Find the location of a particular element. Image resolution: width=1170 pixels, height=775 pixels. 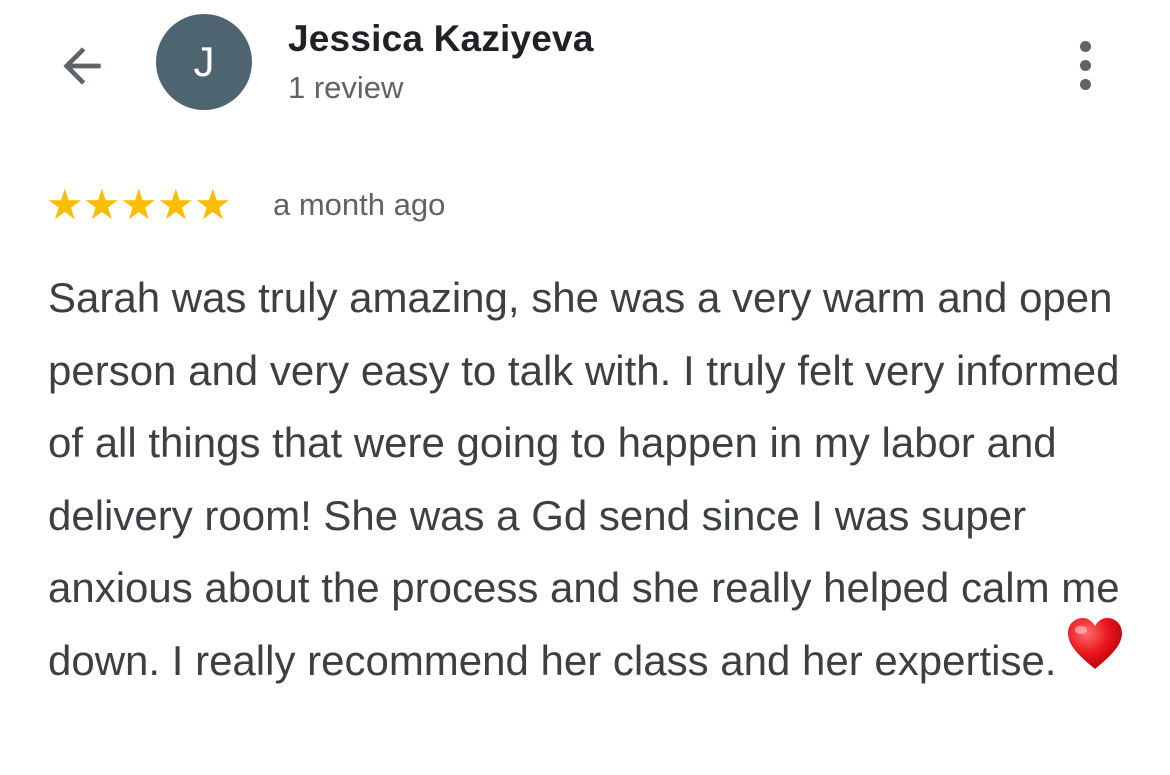

avatar: J is located at coordinates (204, 62).